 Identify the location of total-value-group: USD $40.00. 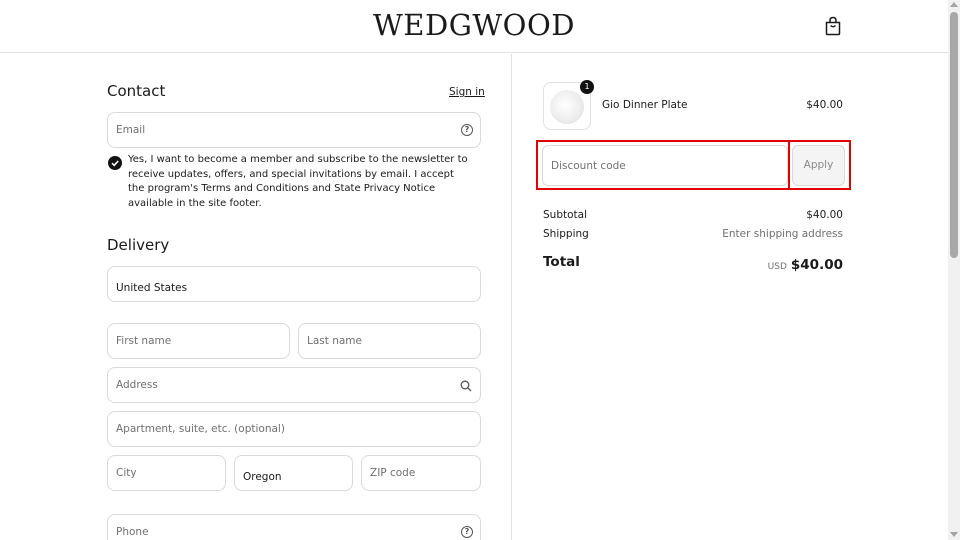
(757, 263).